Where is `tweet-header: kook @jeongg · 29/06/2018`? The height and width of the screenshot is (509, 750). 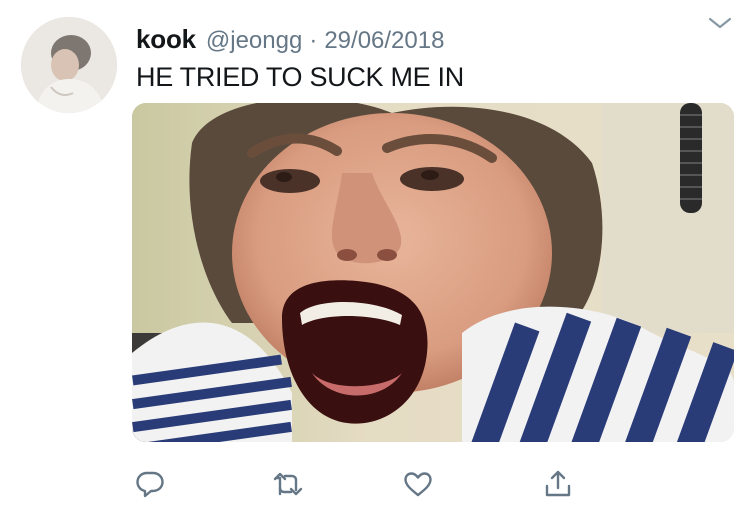 tweet-header: kook @jeongg · 29/06/2018 is located at coordinates (290, 41).